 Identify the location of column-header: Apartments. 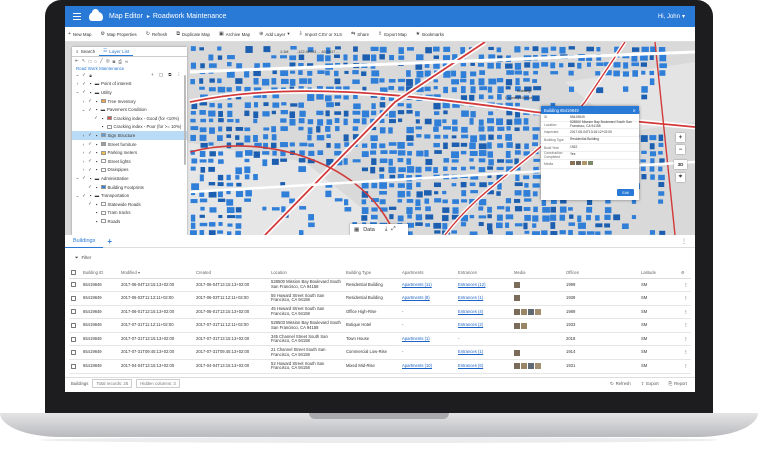
(428, 273).